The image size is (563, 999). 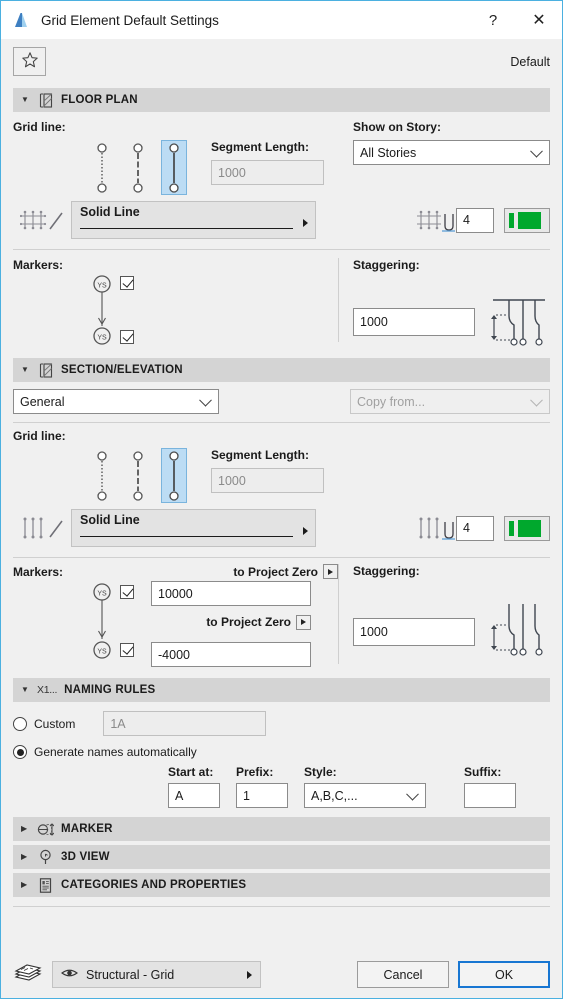 What do you see at coordinates (39, 127) in the screenshot?
I see `grid-line-label-fp: Grid line:` at bounding box center [39, 127].